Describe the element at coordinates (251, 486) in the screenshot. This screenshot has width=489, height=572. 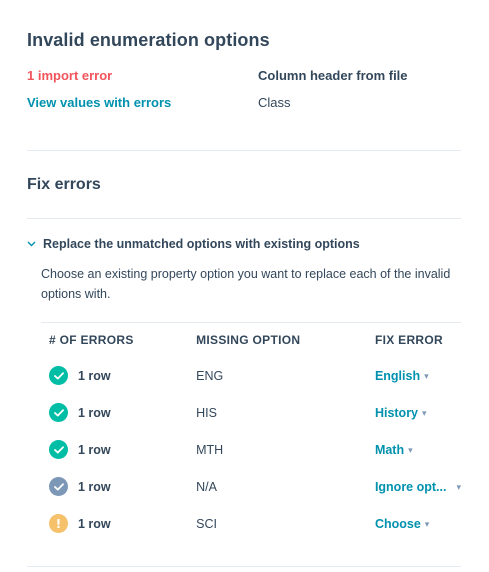
I see `table-row: 1 row N/A Ignore opt... ▾` at that location.